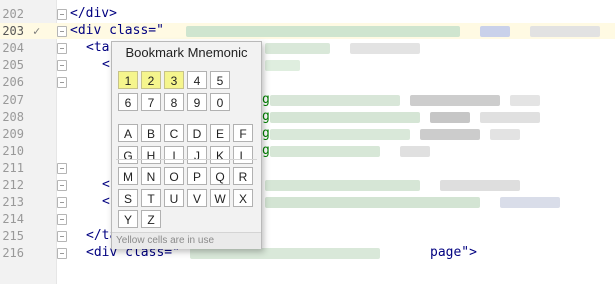 This screenshot has width=615, height=284. What do you see at coordinates (98, 48) in the screenshot?
I see `code-text: <ta` at bounding box center [98, 48].